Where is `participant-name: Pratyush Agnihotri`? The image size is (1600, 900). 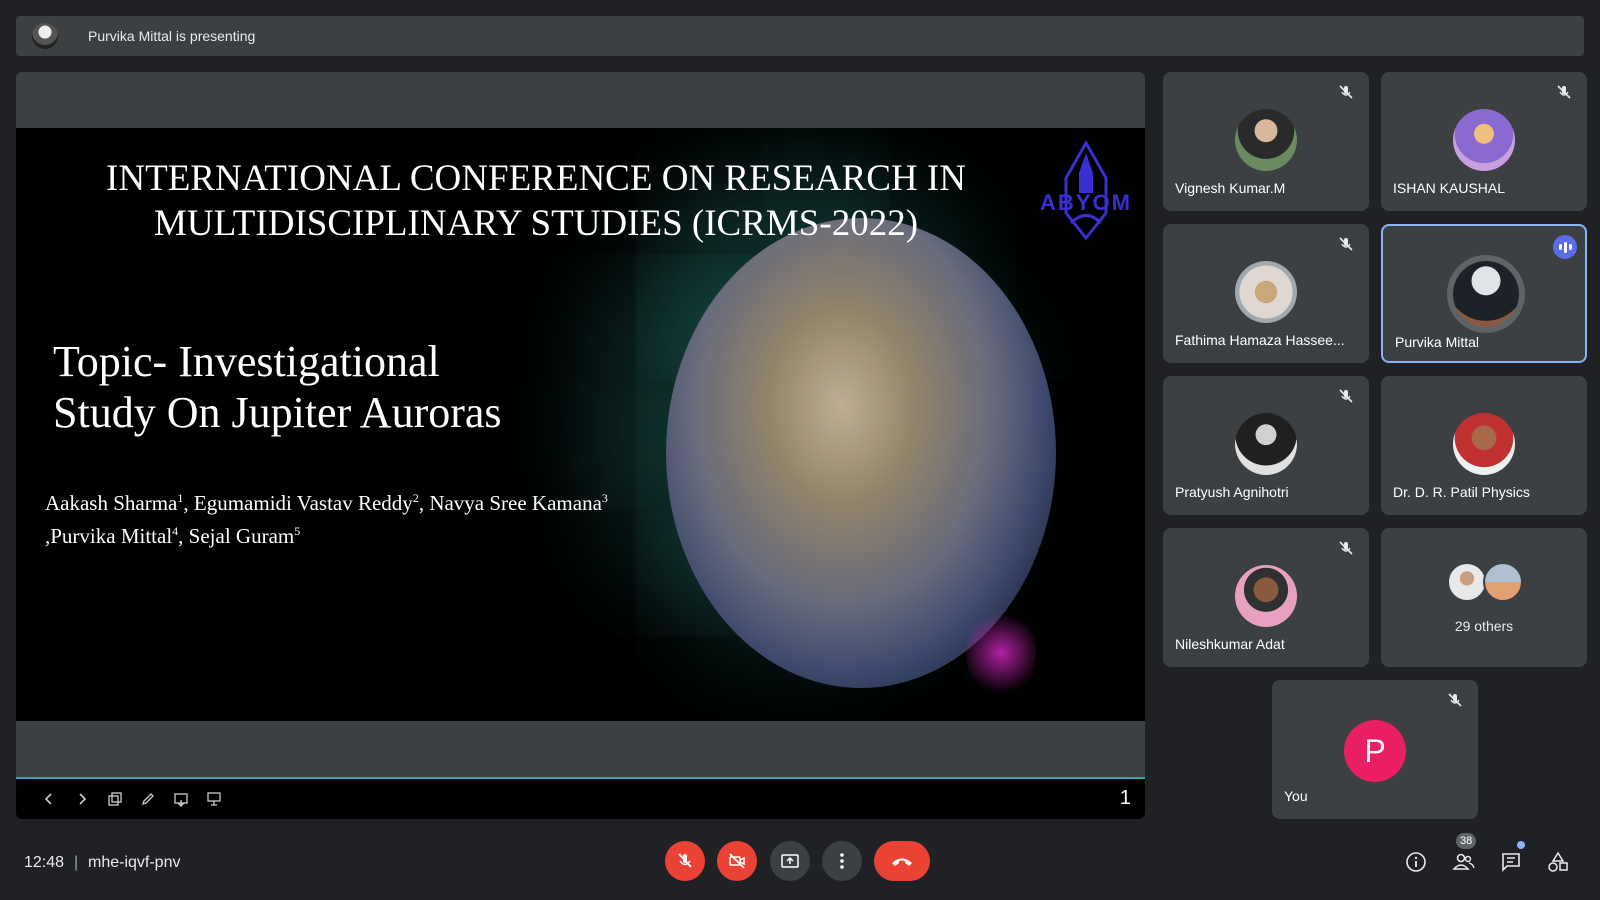
participant-name: Pratyush Agnihotri is located at coordinates (1232, 492).